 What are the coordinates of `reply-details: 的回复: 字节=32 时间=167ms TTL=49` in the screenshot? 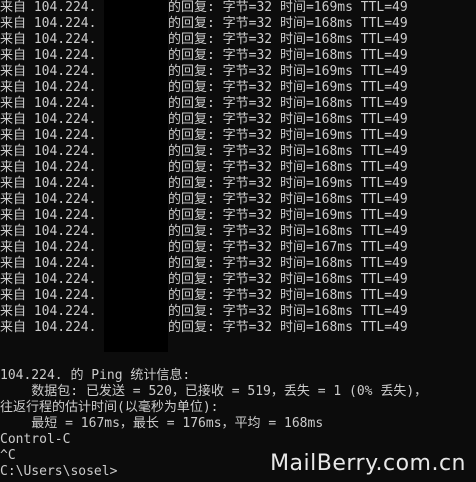 It's located at (288, 247).